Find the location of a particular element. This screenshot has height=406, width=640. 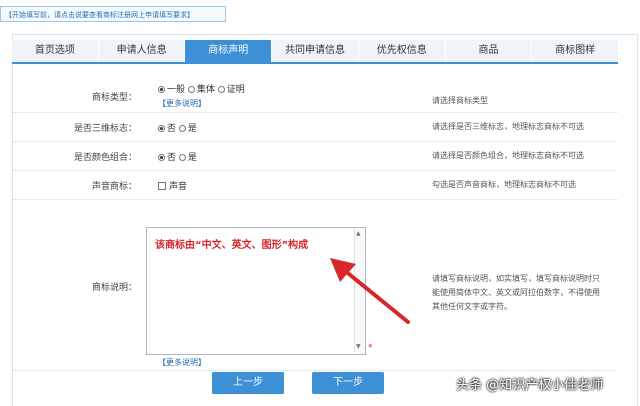

prev-button: 上一步 is located at coordinates (248, 383).